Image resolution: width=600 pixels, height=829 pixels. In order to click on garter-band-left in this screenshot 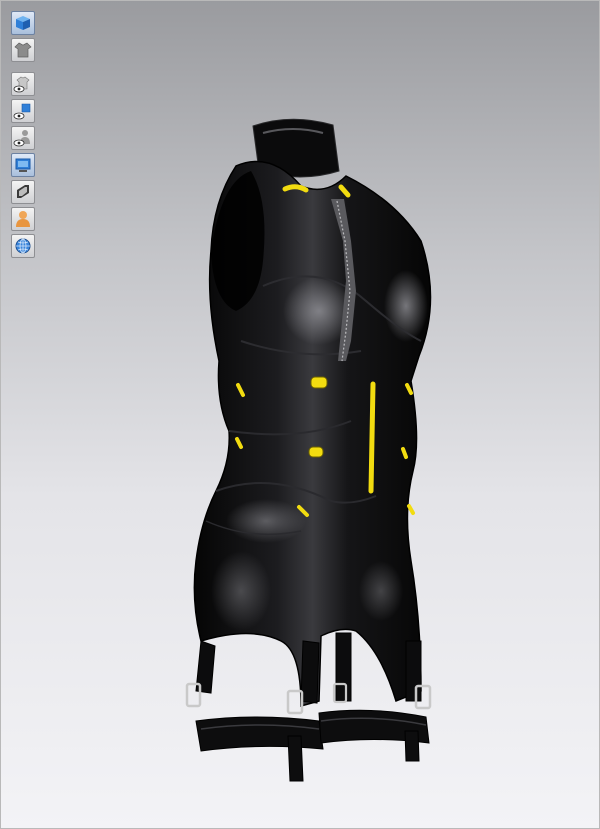, I will do `click(259, 734)`.